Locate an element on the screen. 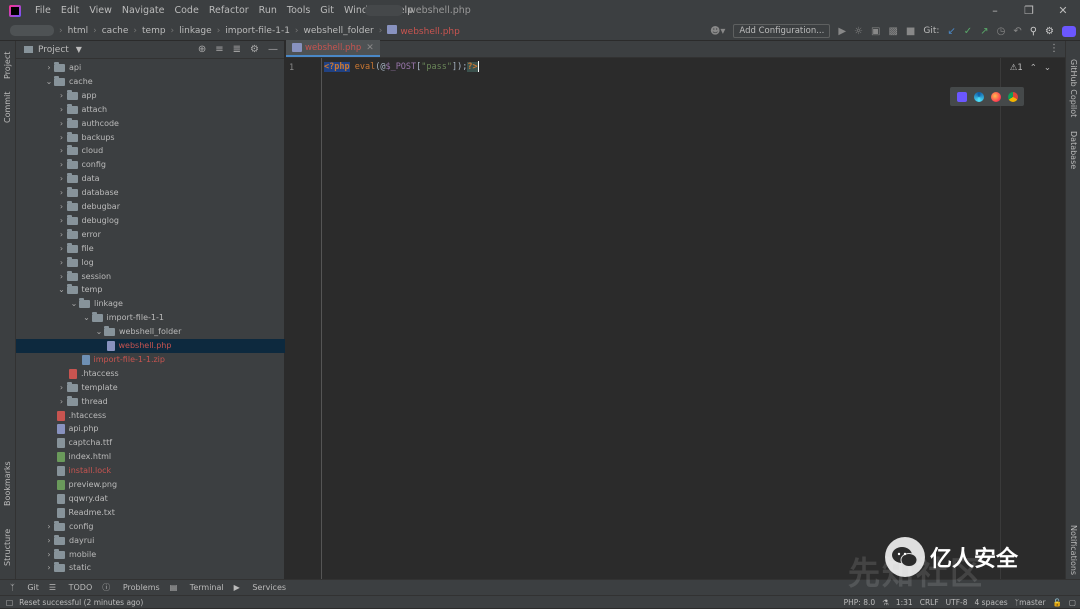 The height and width of the screenshot is (609, 1080). caret-position: 1:31 is located at coordinates (904, 602).